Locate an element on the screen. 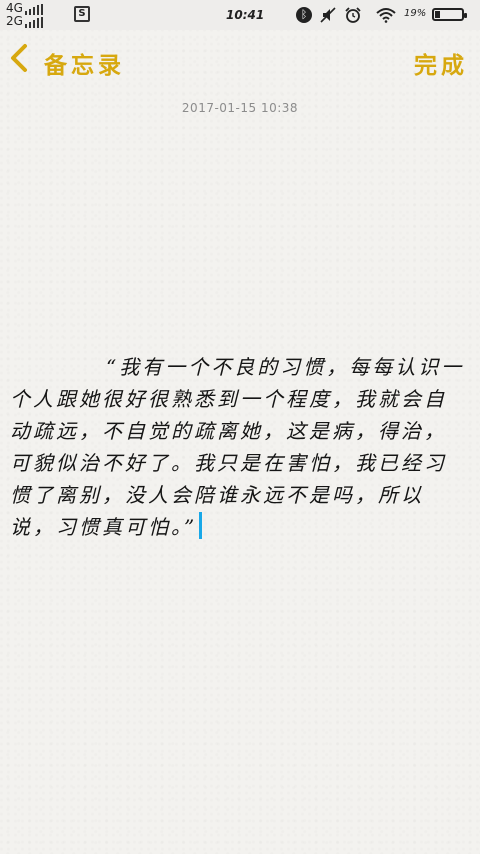  status-bar: 4G 2G S 10:41 ᛒ 19% is located at coordinates (240, 15).